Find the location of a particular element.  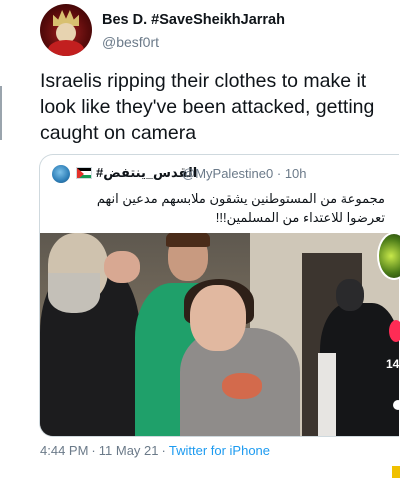

quoted-author-meta: @MyPalestine0 · 10h is located at coordinates (244, 173).